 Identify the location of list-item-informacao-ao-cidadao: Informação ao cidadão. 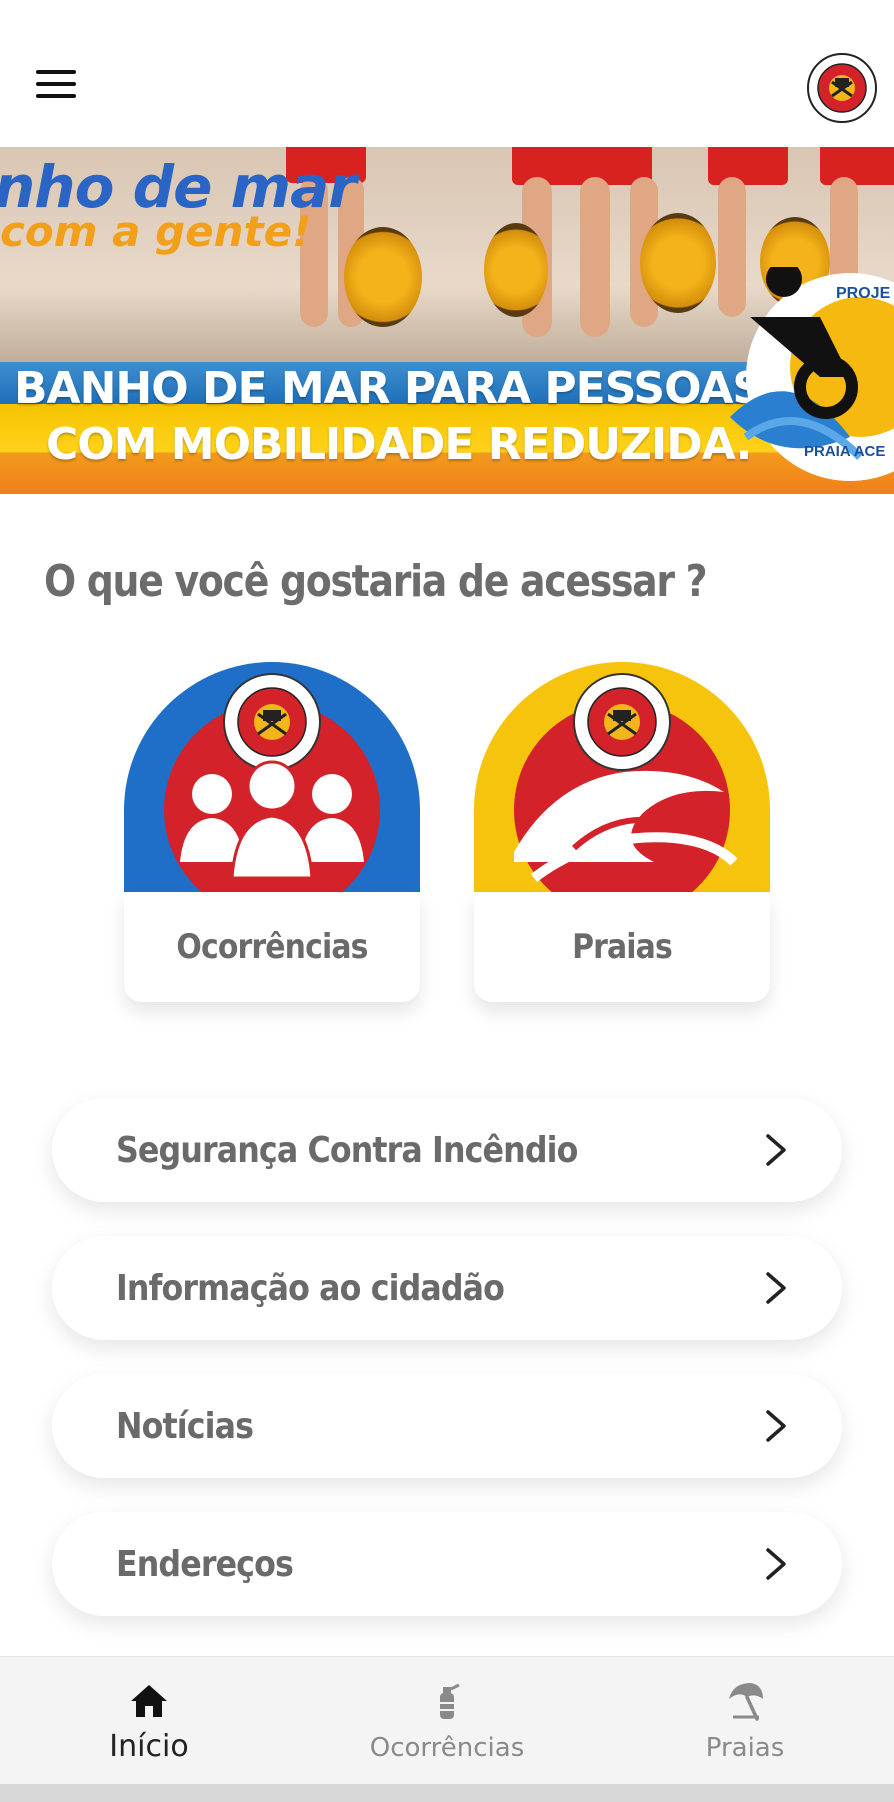
(447, 1288).